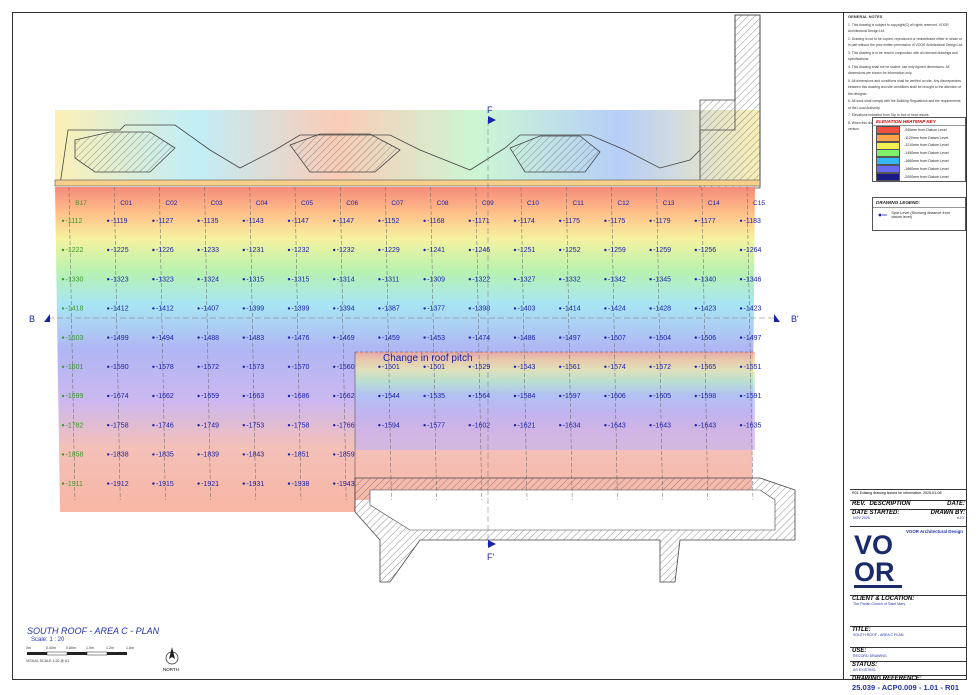 The width and height of the screenshot is (979, 695). I want to click on use-value: RECORD DRAWING, so click(870, 656).